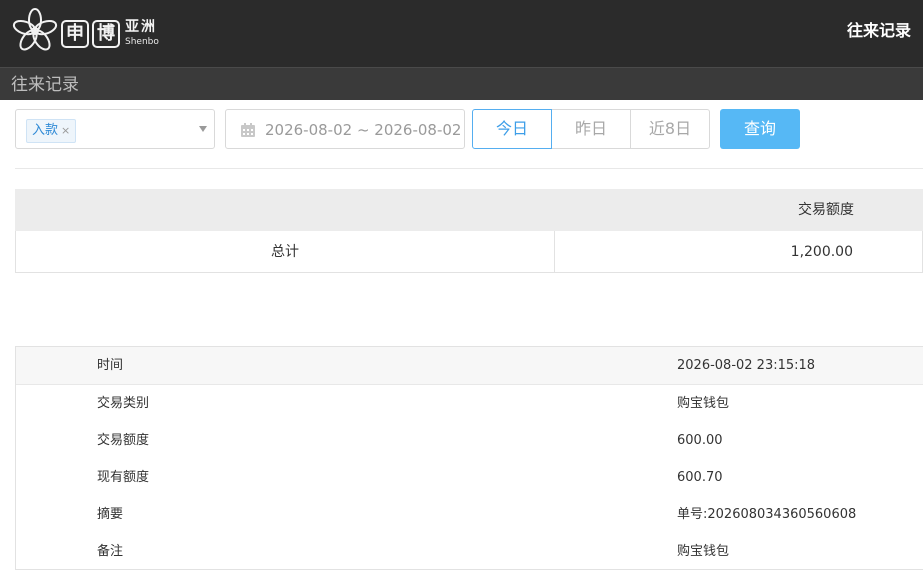 The width and height of the screenshot is (923, 574). I want to click on page-title: 往来记录, so click(45, 85).